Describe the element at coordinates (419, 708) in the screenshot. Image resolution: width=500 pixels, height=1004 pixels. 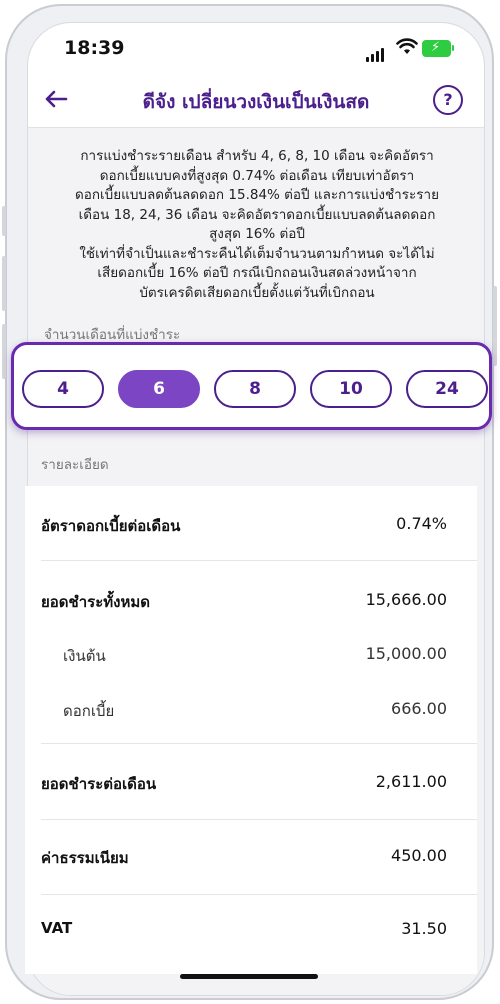
I see `detail-value: 666.00` at that location.